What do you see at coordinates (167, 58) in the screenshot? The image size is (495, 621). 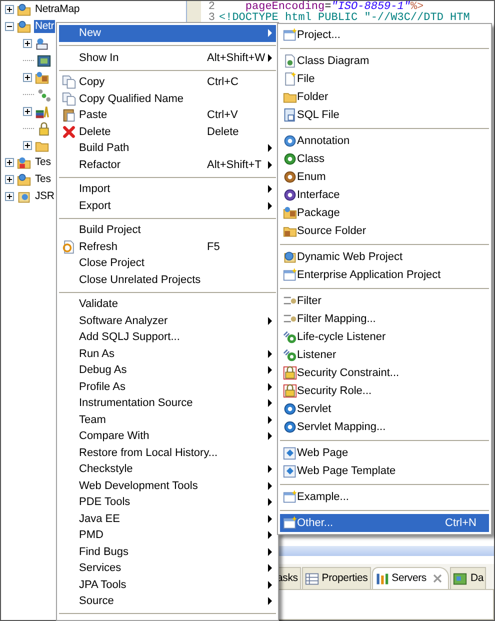 I see `menu-item: Show In Alt+Shift+W` at bounding box center [167, 58].